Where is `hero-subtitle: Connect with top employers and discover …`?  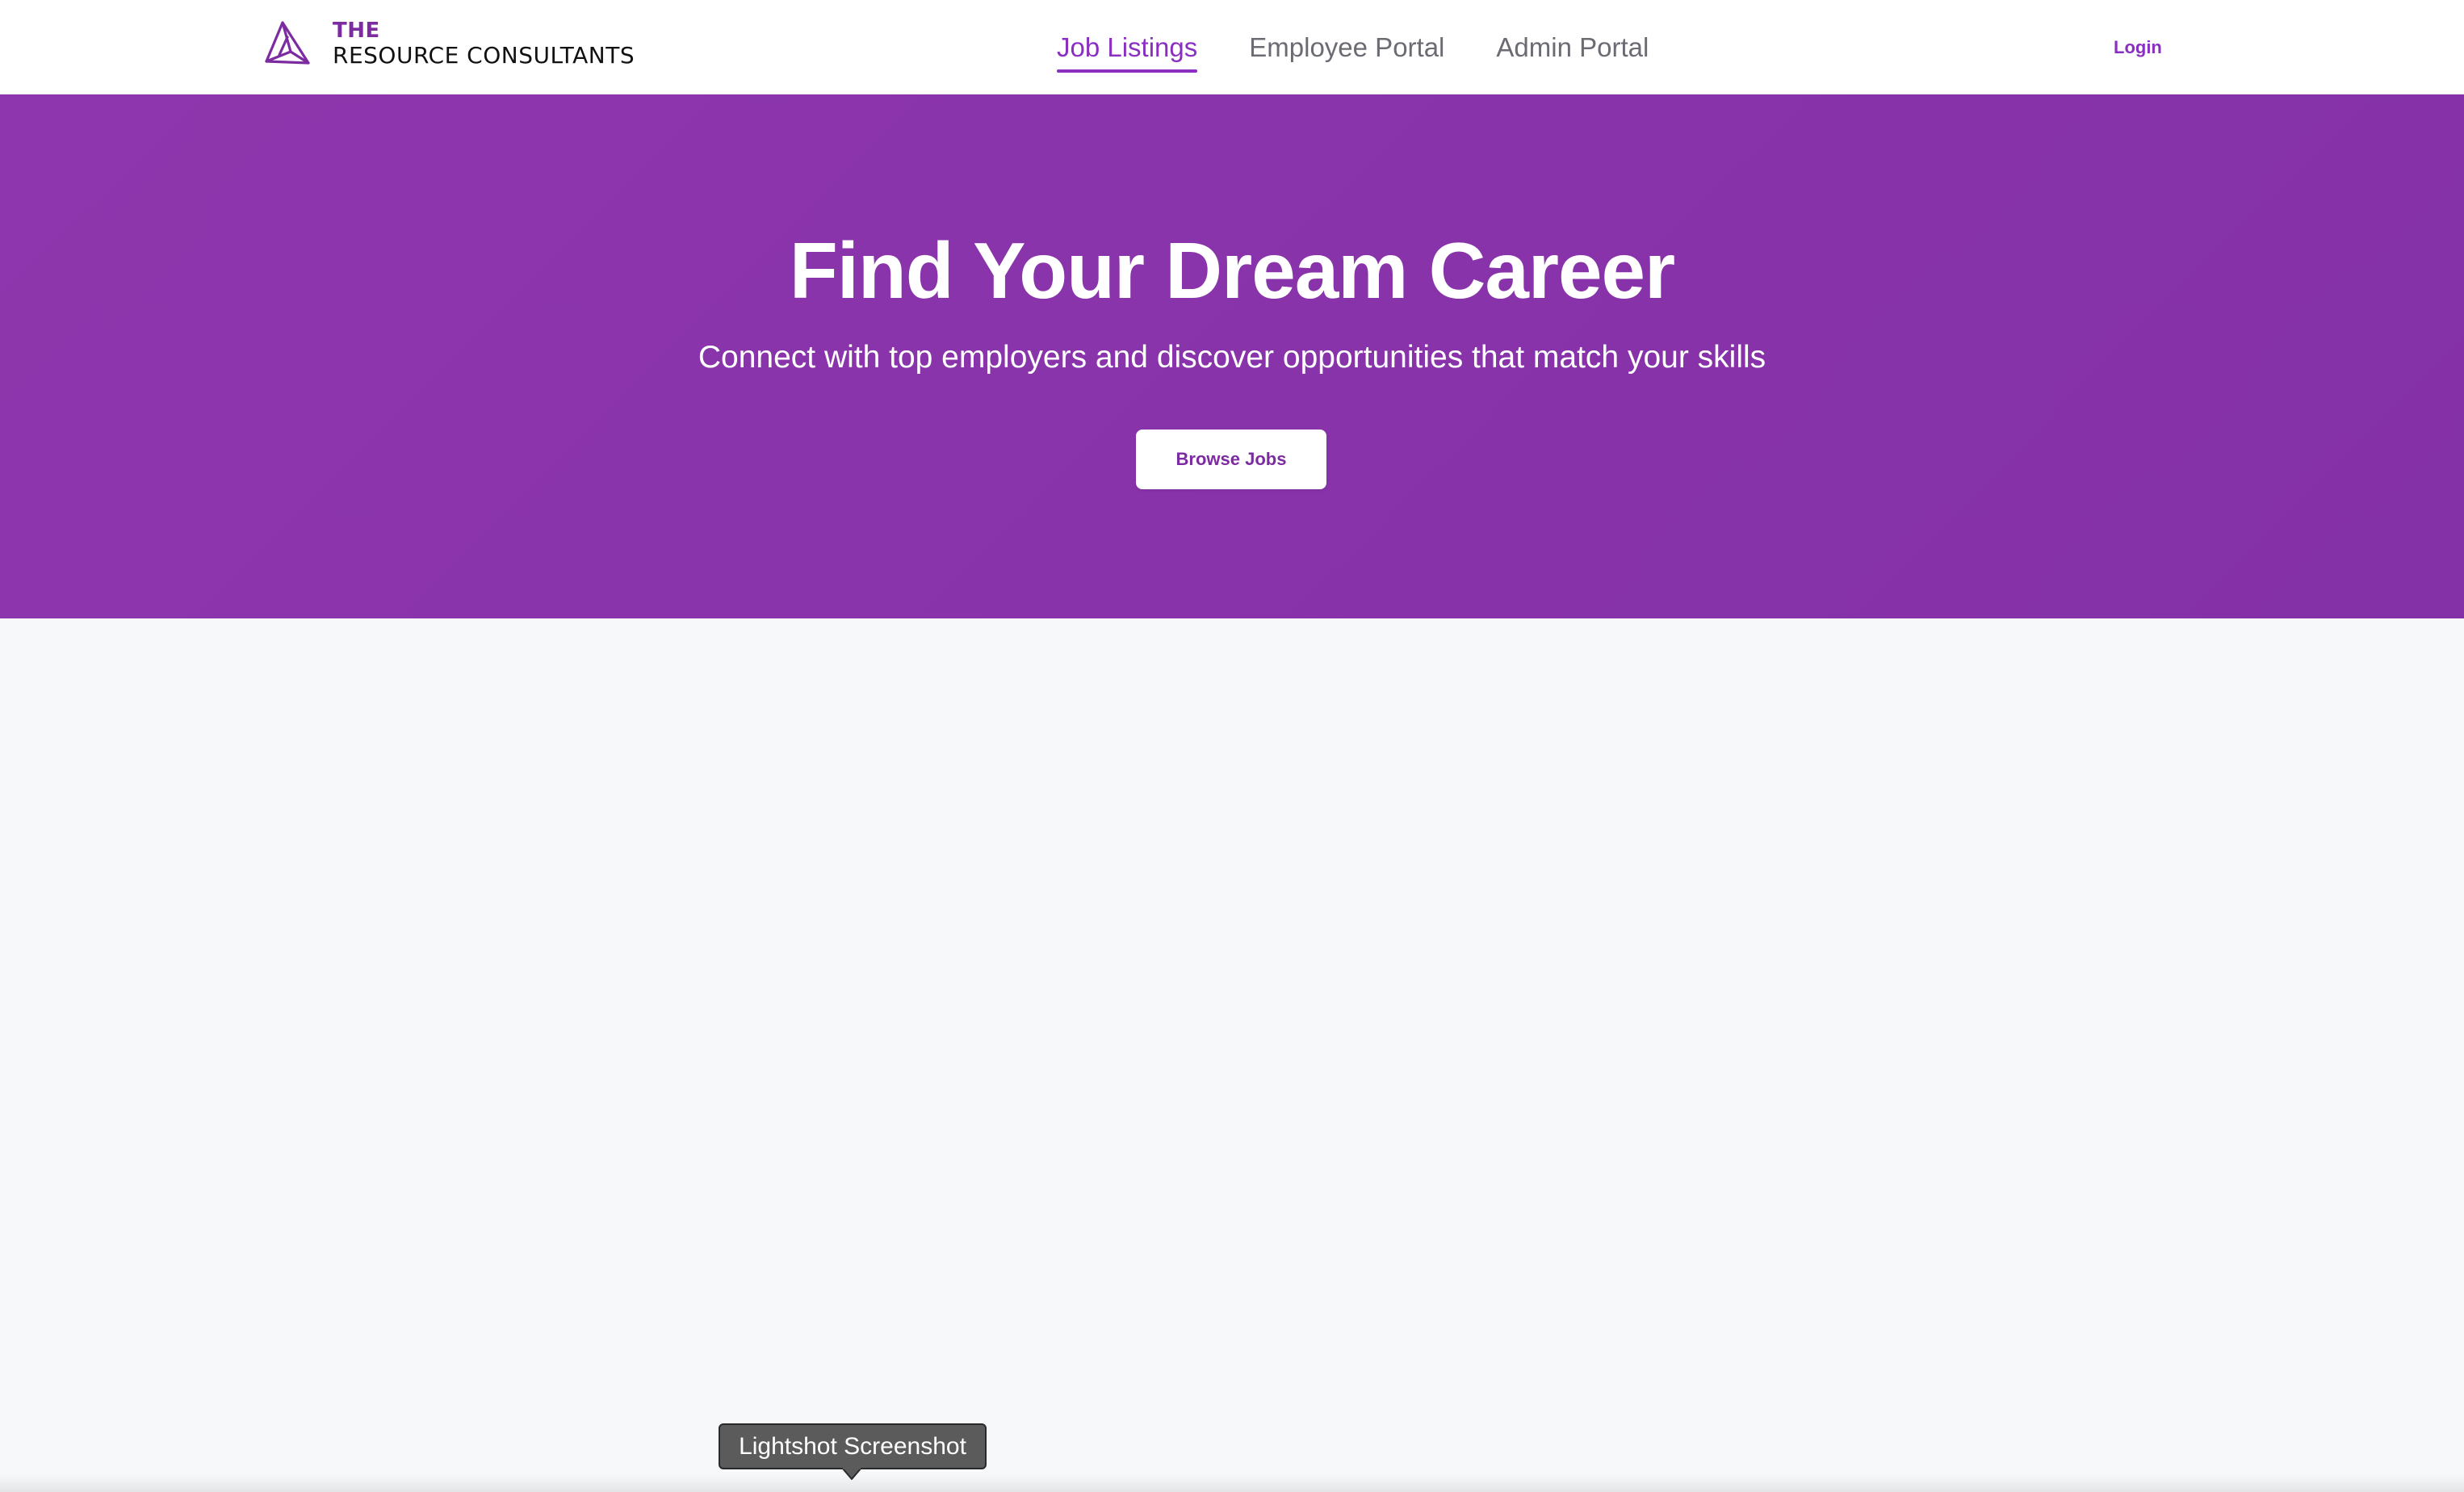 hero-subtitle: Connect with top employers and discover … is located at coordinates (1232, 357).